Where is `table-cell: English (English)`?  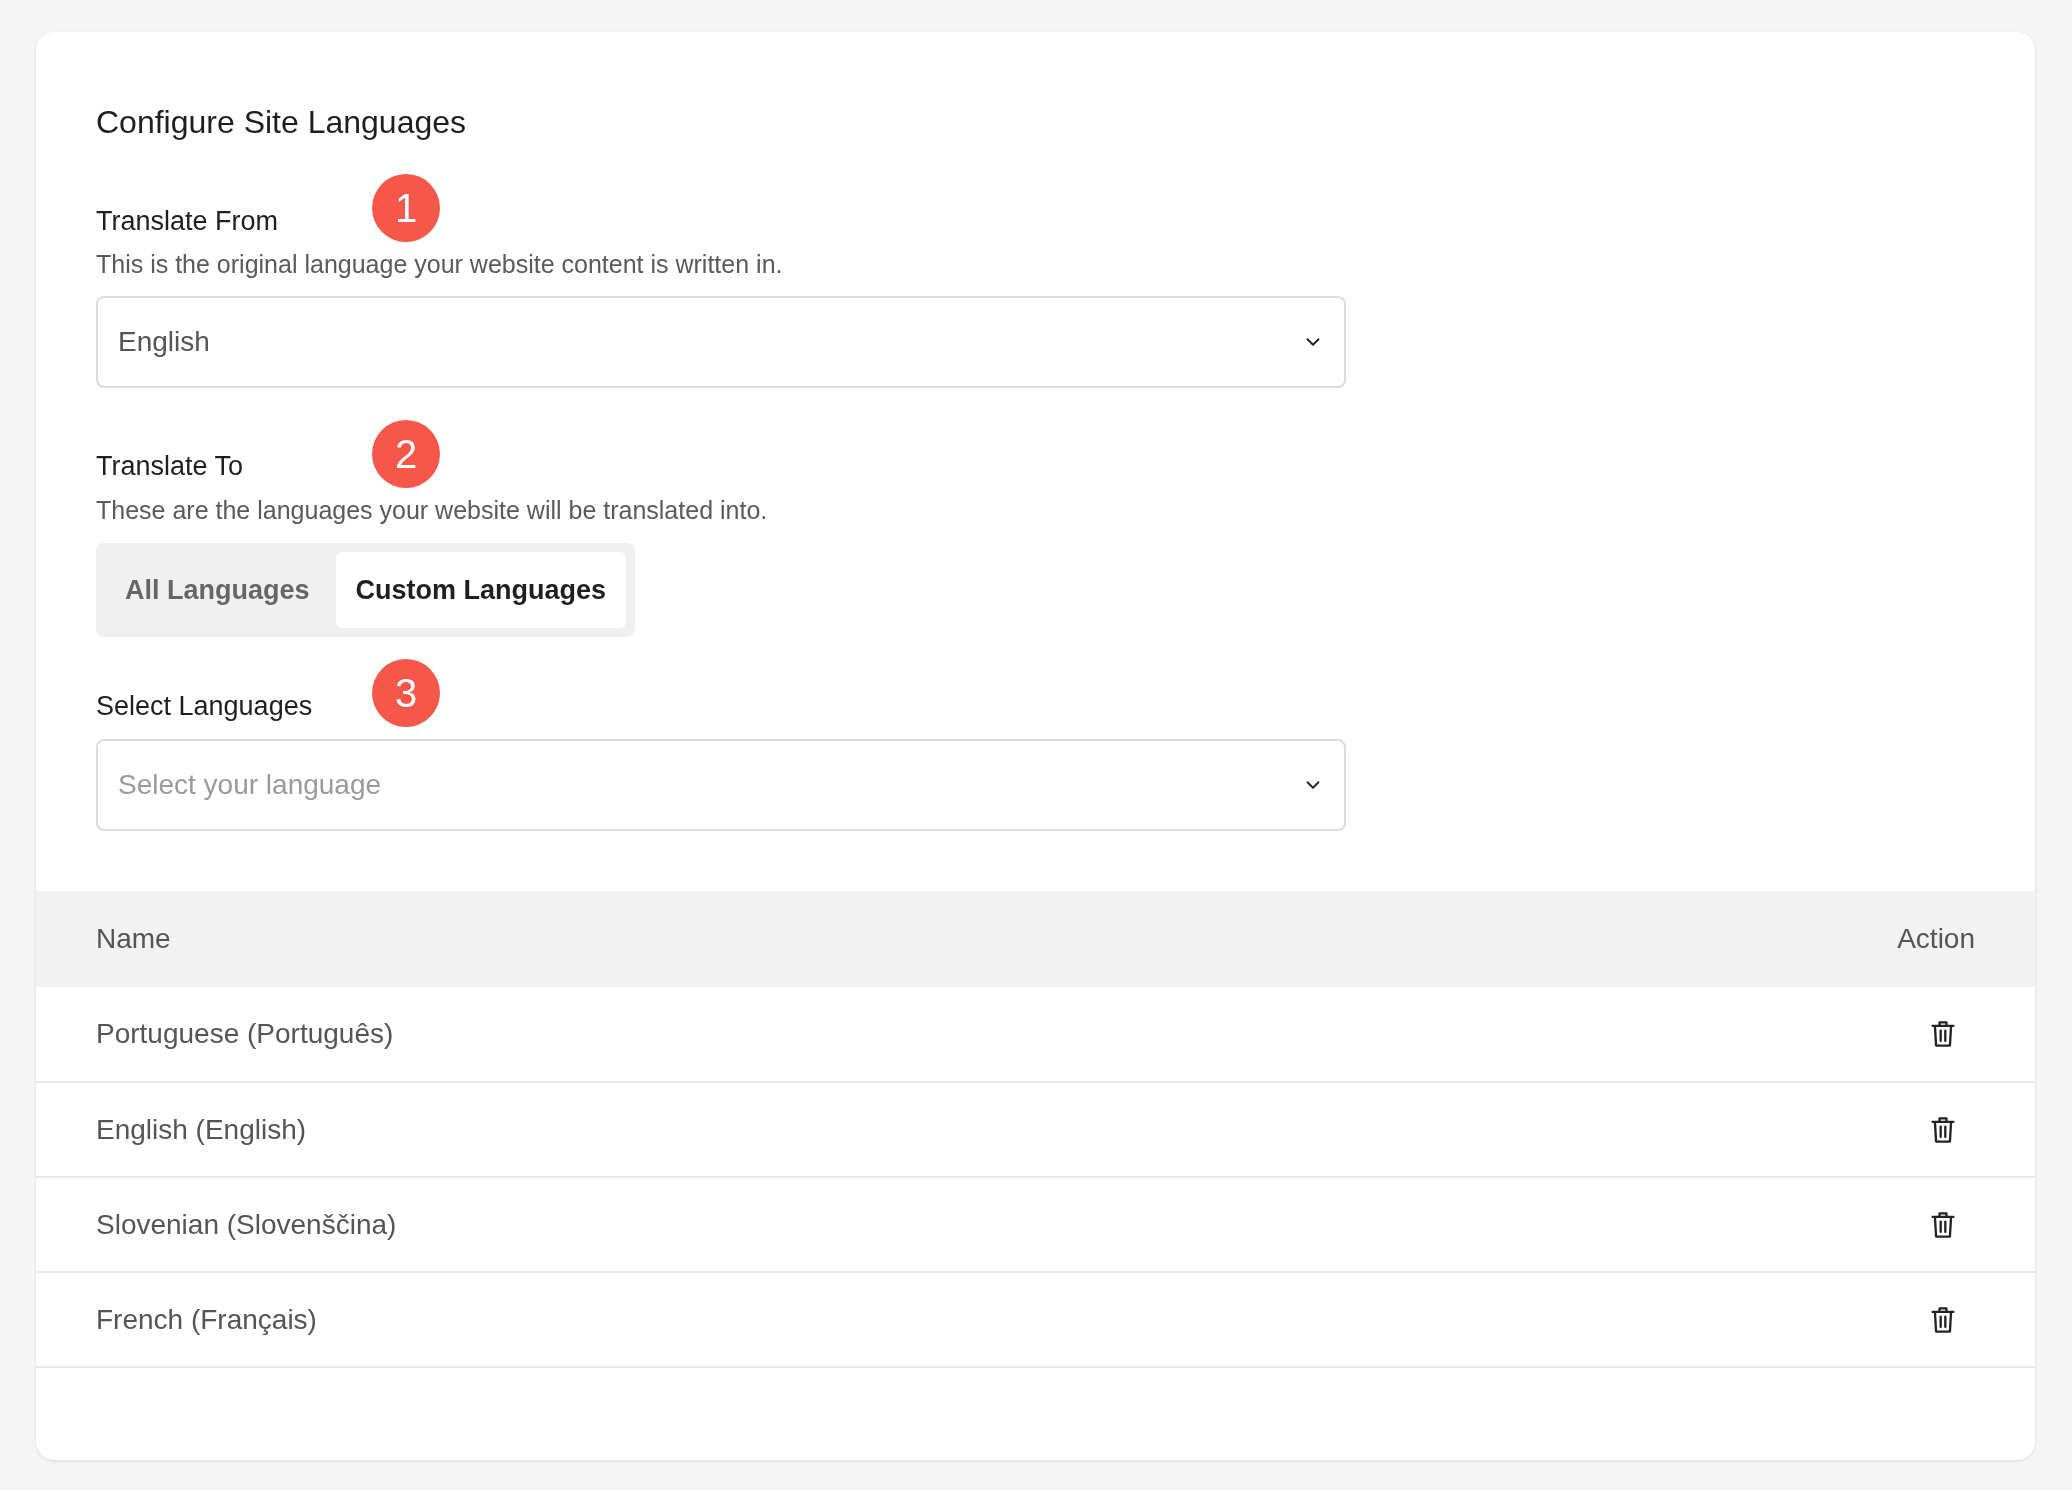
table-cell: English (English) is located at coordinates (935, 1129).